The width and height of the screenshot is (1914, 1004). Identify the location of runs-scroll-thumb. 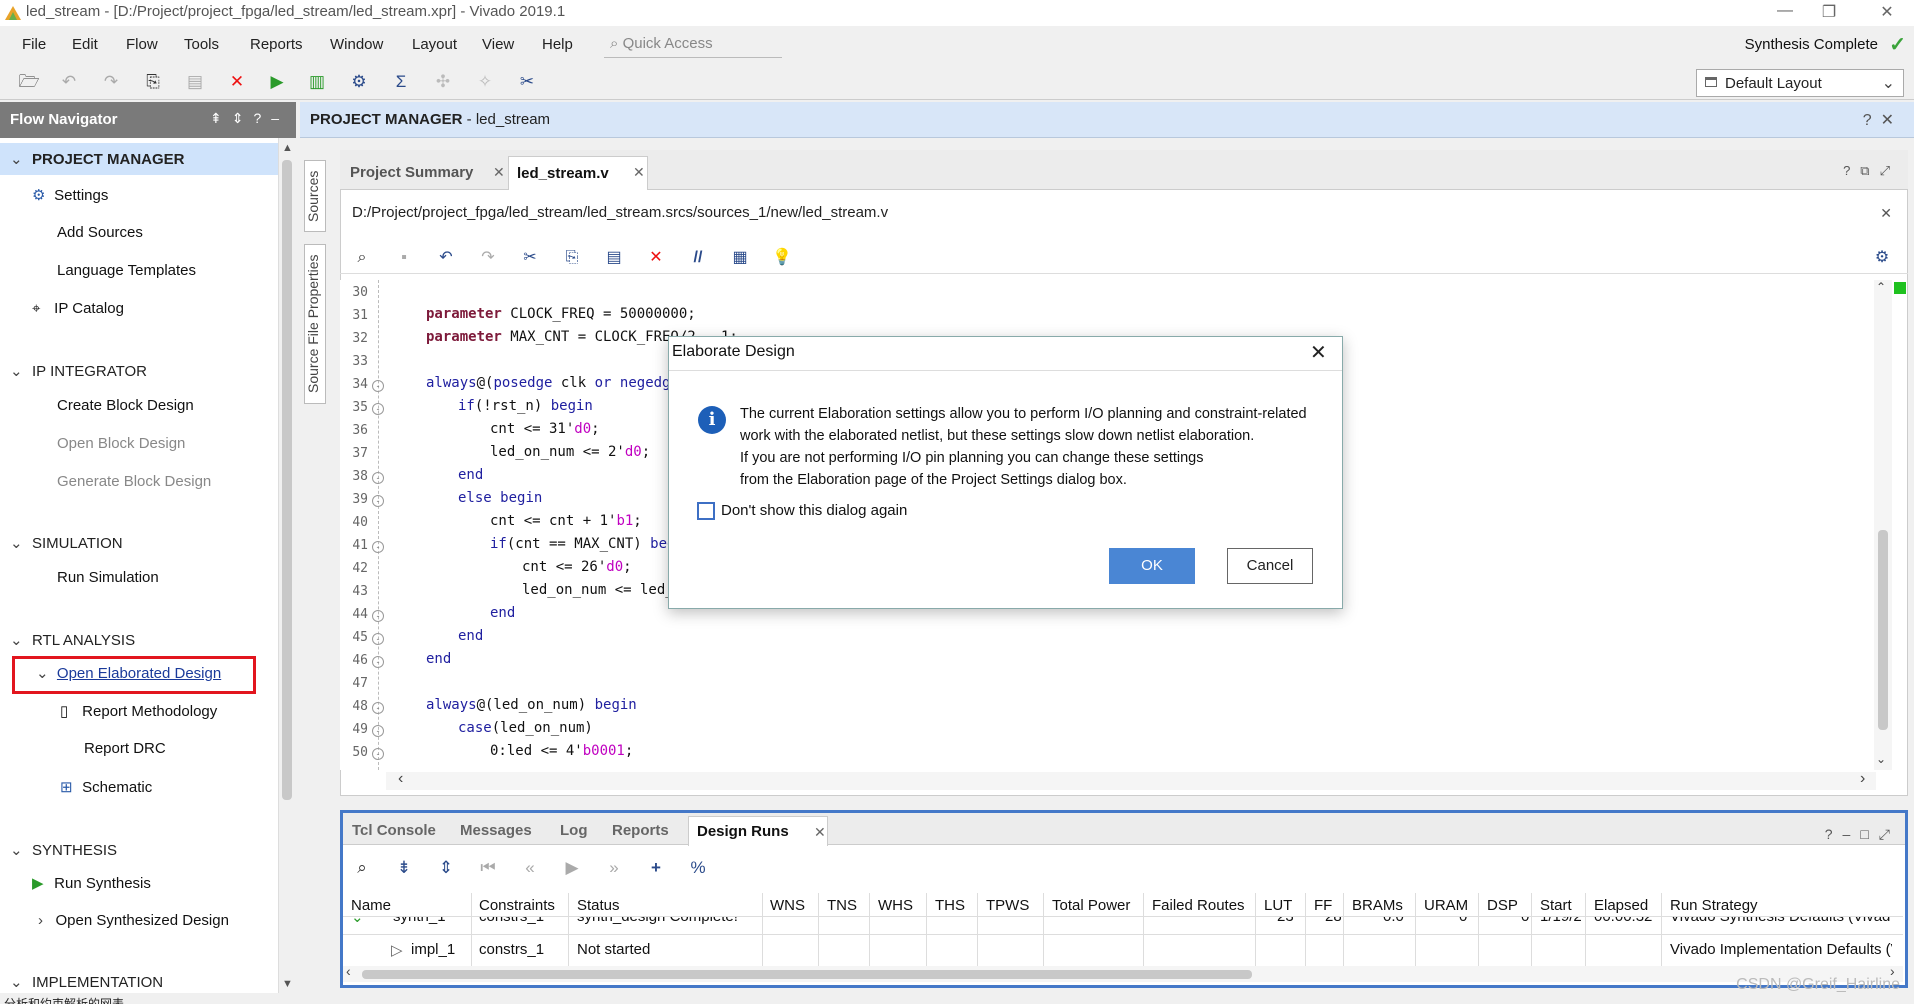
(807, 974).